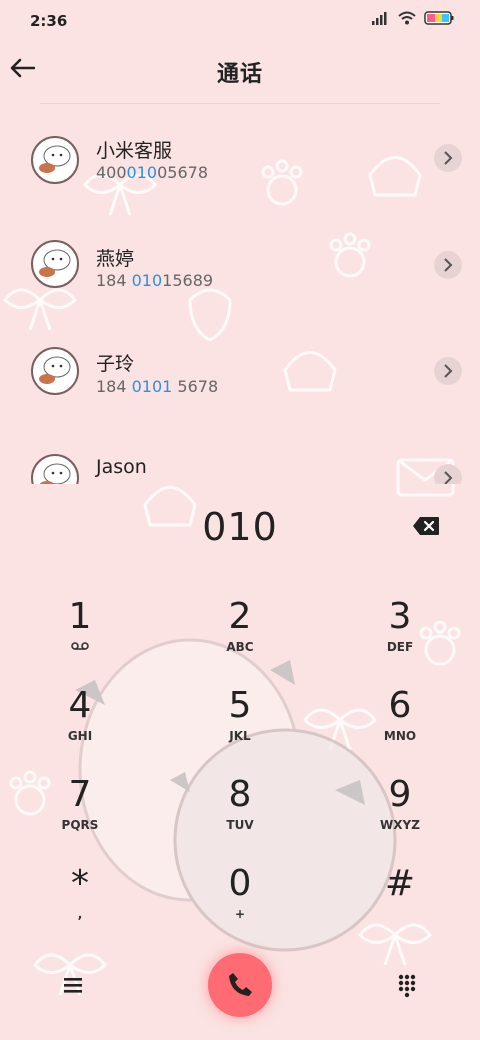 This screenshot has height=1040, width=480. What do you see at coordinates (240, 794) in the screenshot?
I see `key-digit: 8` at bounding box center [240, 794].